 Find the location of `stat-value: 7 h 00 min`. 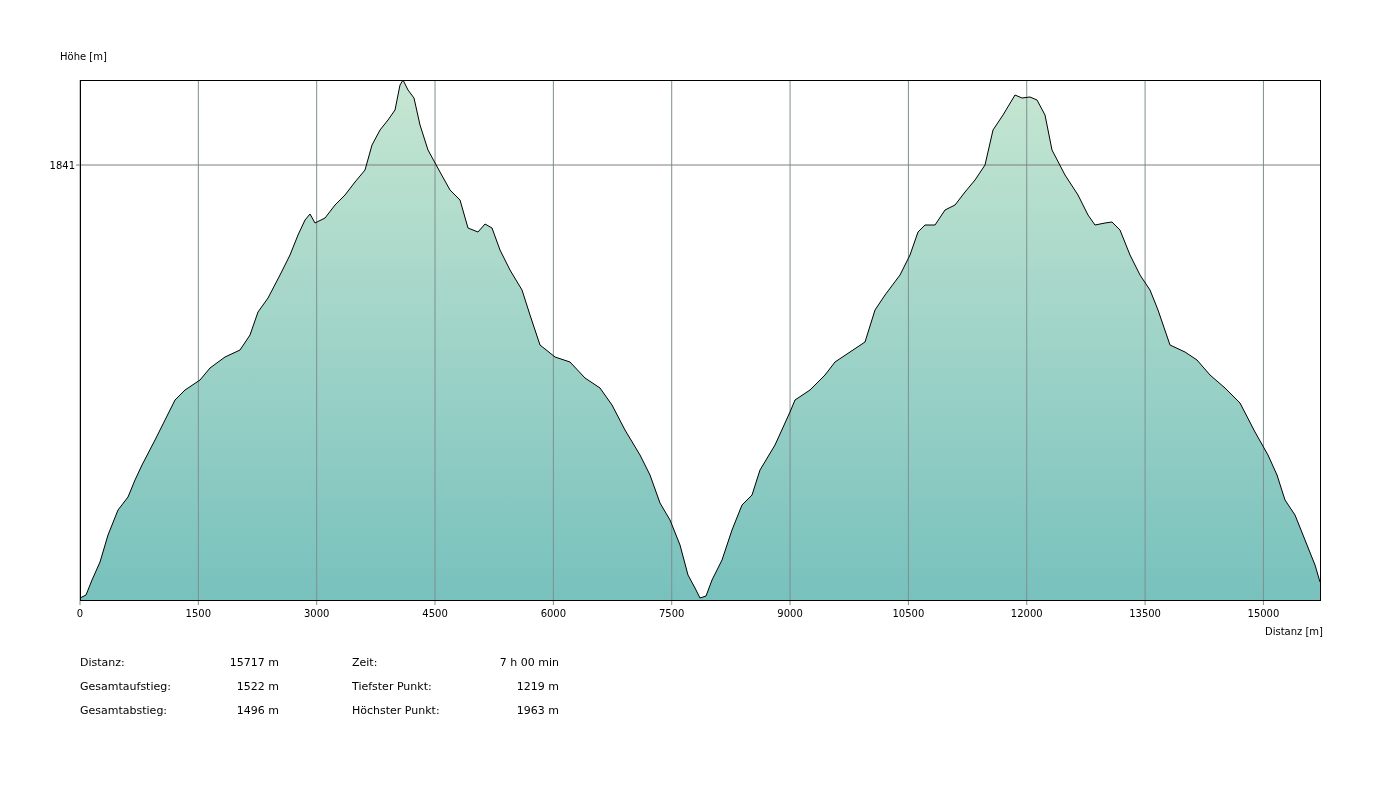

stat-value: 7 h 00 min is located at coordinates (528, 663).